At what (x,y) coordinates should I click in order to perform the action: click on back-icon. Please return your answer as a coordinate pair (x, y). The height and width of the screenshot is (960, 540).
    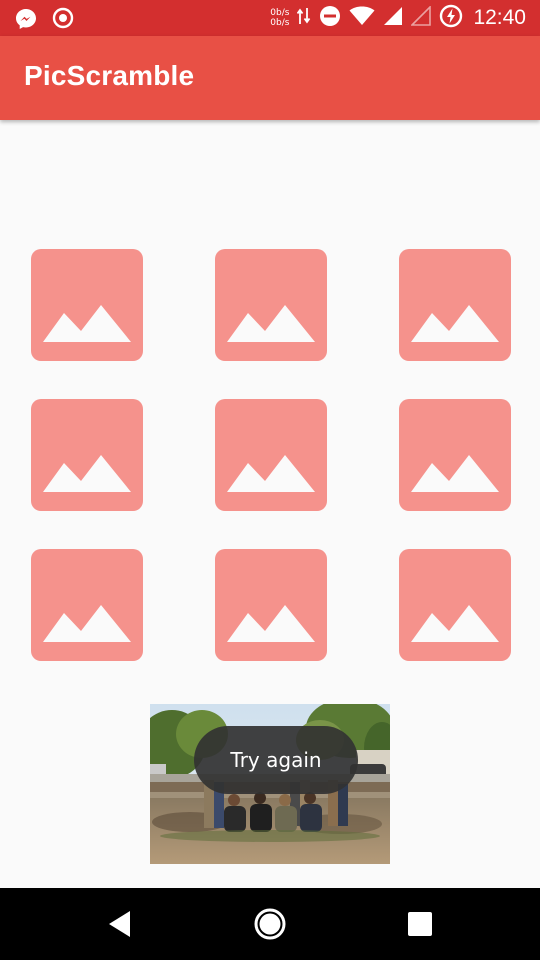
    Looking at the image, I should click on (119, 924).